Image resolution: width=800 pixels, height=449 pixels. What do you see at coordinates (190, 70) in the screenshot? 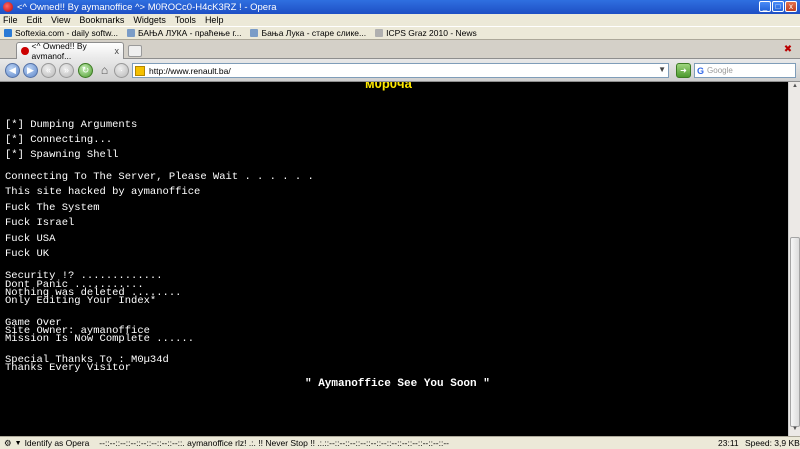
I see `address-url-text: http://www.renault.ba/` at bounding box center [190, 70].